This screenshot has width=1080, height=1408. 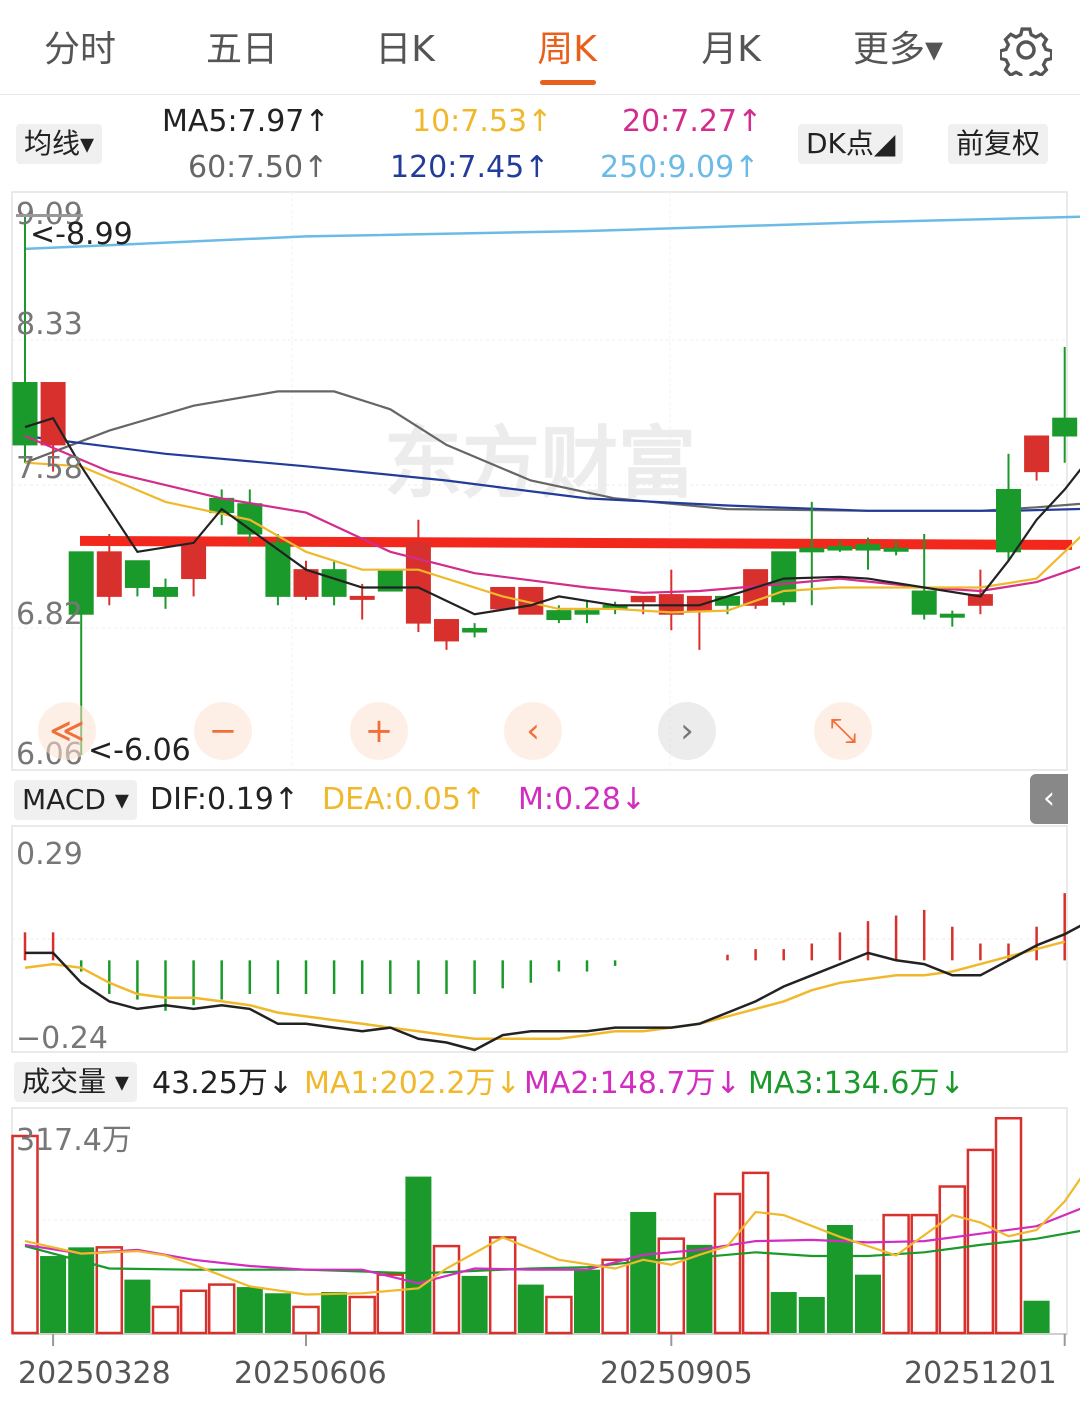 I want to click on macd-axis-min: −0.24, so click(x=62, y=1038).